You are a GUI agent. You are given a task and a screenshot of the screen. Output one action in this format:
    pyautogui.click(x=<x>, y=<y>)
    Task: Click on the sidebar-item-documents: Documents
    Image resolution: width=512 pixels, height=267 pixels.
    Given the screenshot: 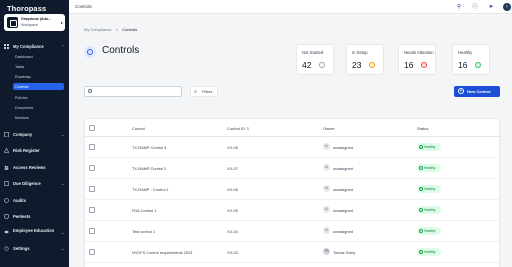 What is the action you would take?
    pyautogui.click(x=38, y=107)
    